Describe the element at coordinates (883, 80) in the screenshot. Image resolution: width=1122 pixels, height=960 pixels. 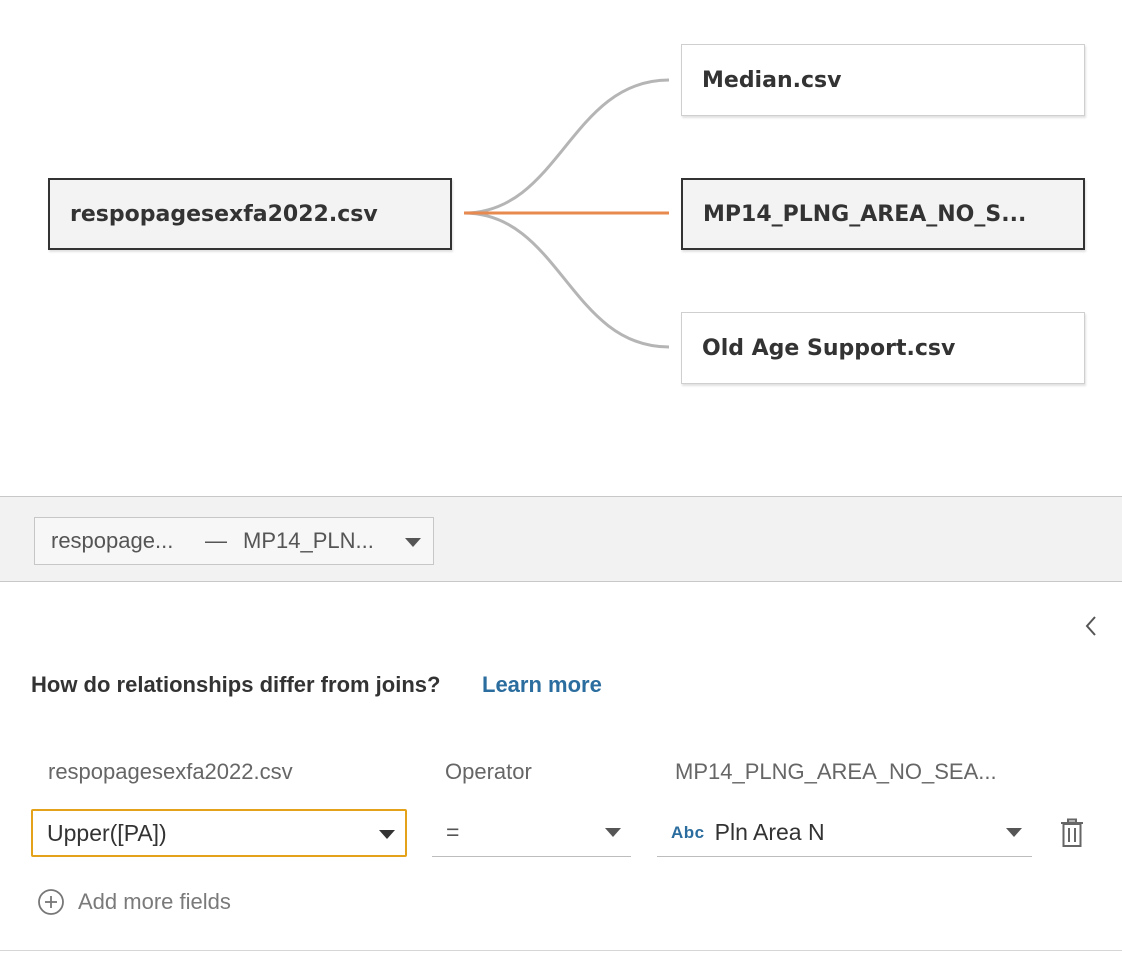
I see `table-card-median: Median.csv` at that location.